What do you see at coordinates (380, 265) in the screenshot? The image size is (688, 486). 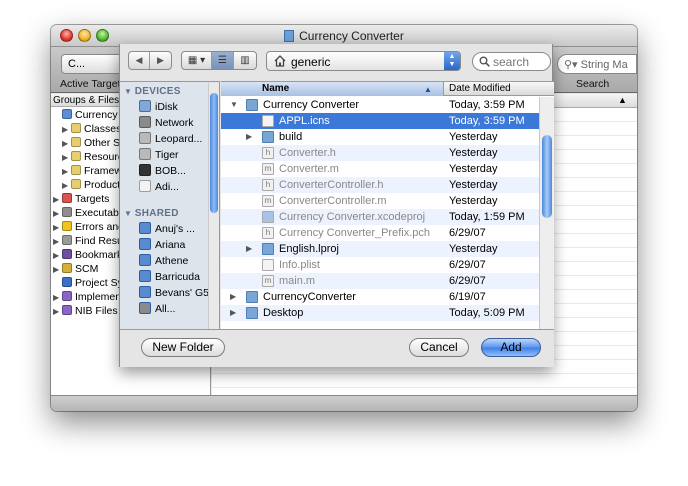 I see `file-row: Info.plist 6/29/07` at bounding box center [380, 265].